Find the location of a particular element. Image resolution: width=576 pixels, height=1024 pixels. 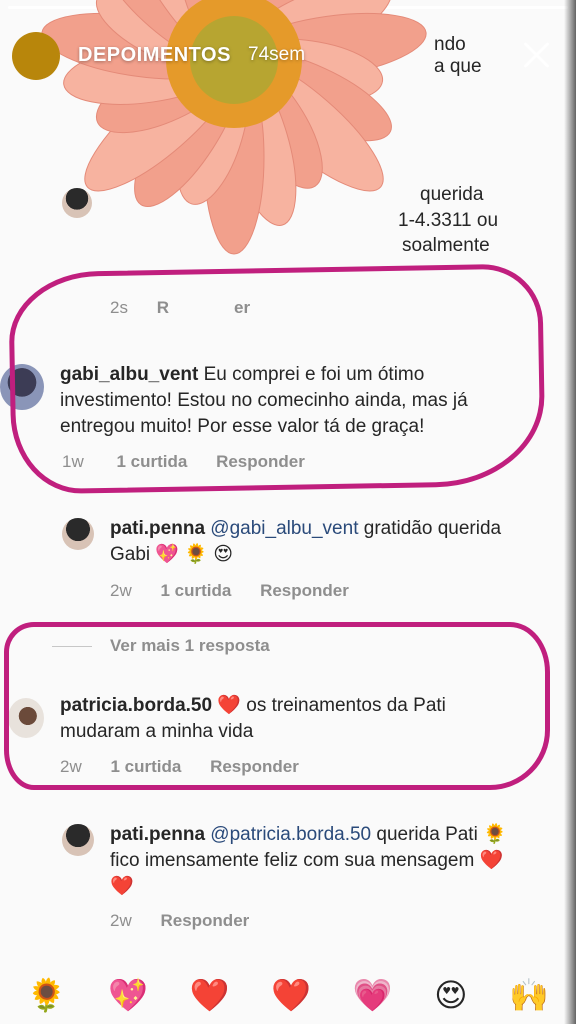

story-header: DEPOIMENTOS 74sem is located at coordinates (288, 54).